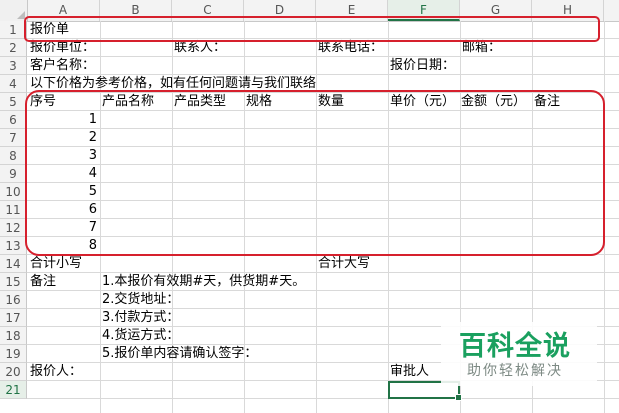 The width and height of the screenshot is (619, 413). I want to click on row-header-4: 4, so click(13, 84).